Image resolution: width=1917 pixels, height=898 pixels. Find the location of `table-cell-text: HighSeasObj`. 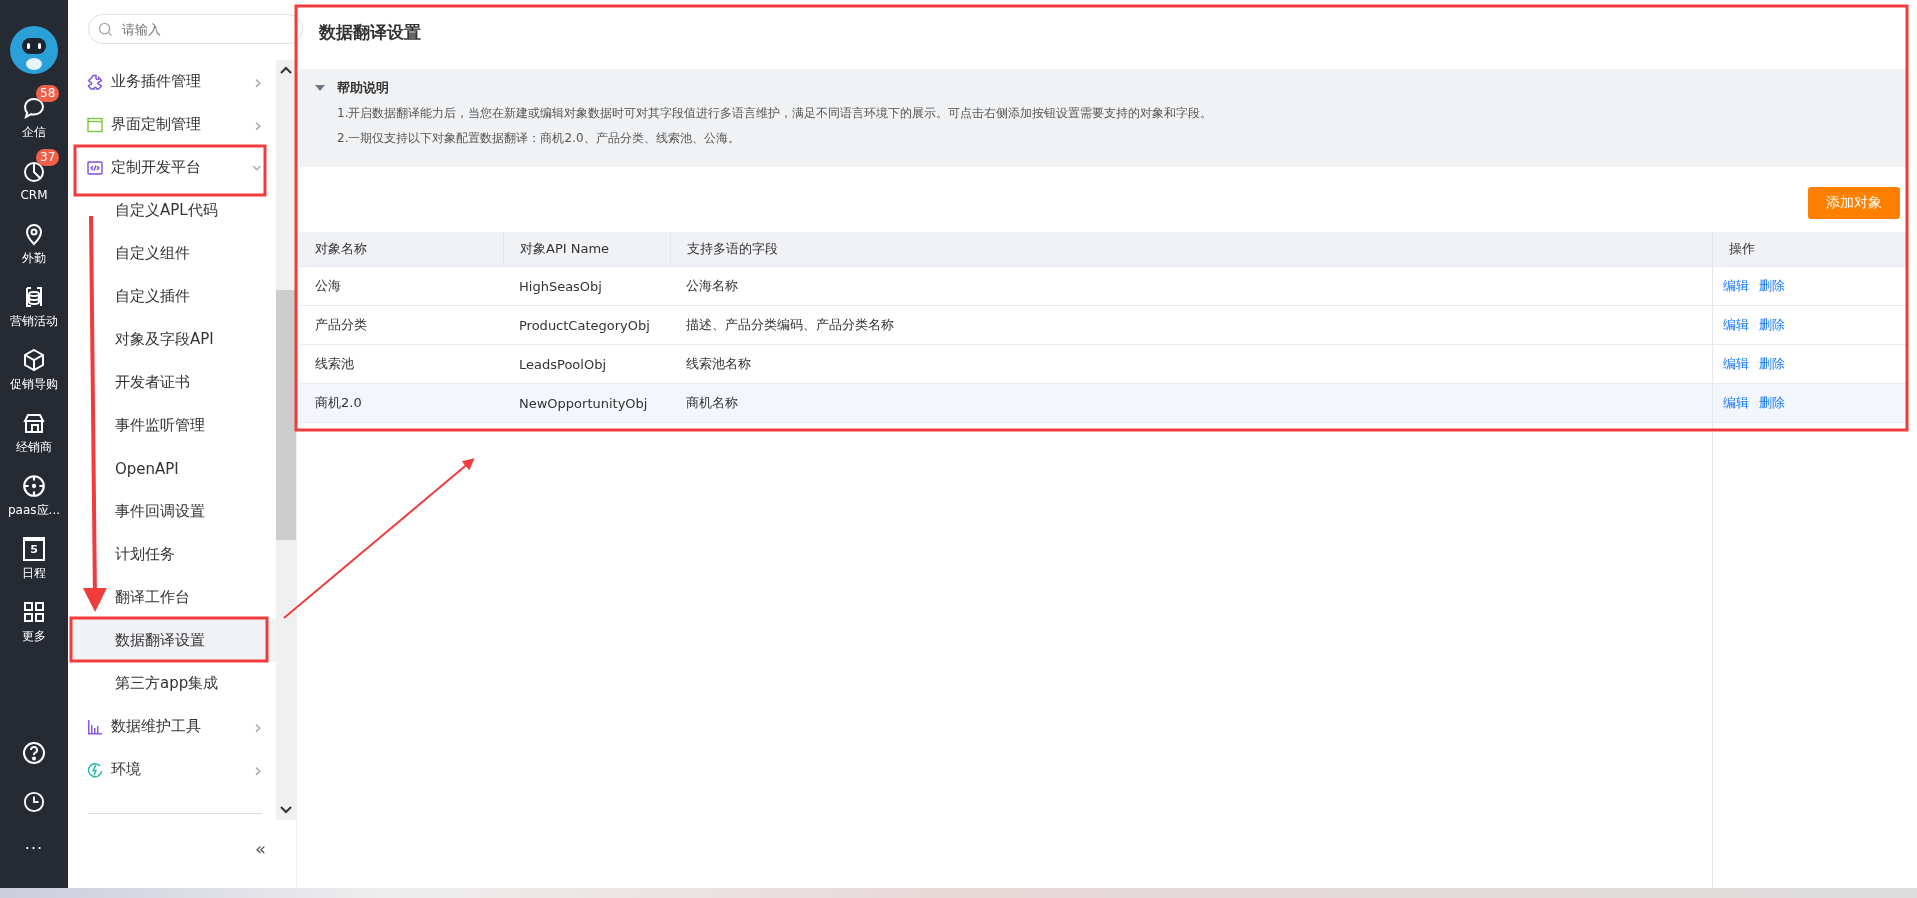

table-cell-text: HighSeasObj is located at coordinates (560, 286).